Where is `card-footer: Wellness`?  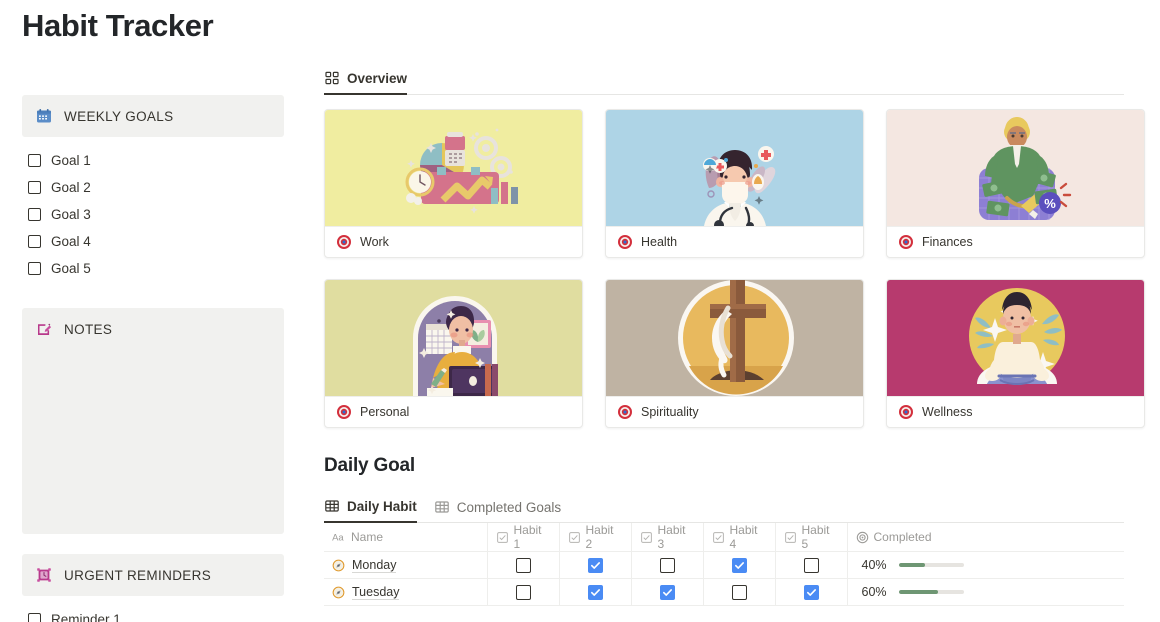 card-footer: Wellness is located at coordinates (1015, 411).